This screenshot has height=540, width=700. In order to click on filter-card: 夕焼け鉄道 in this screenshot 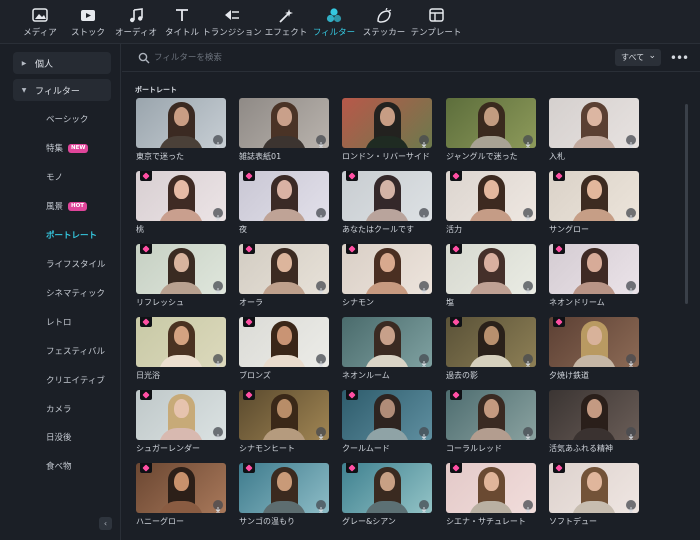, I will do `click(594, 350)`.